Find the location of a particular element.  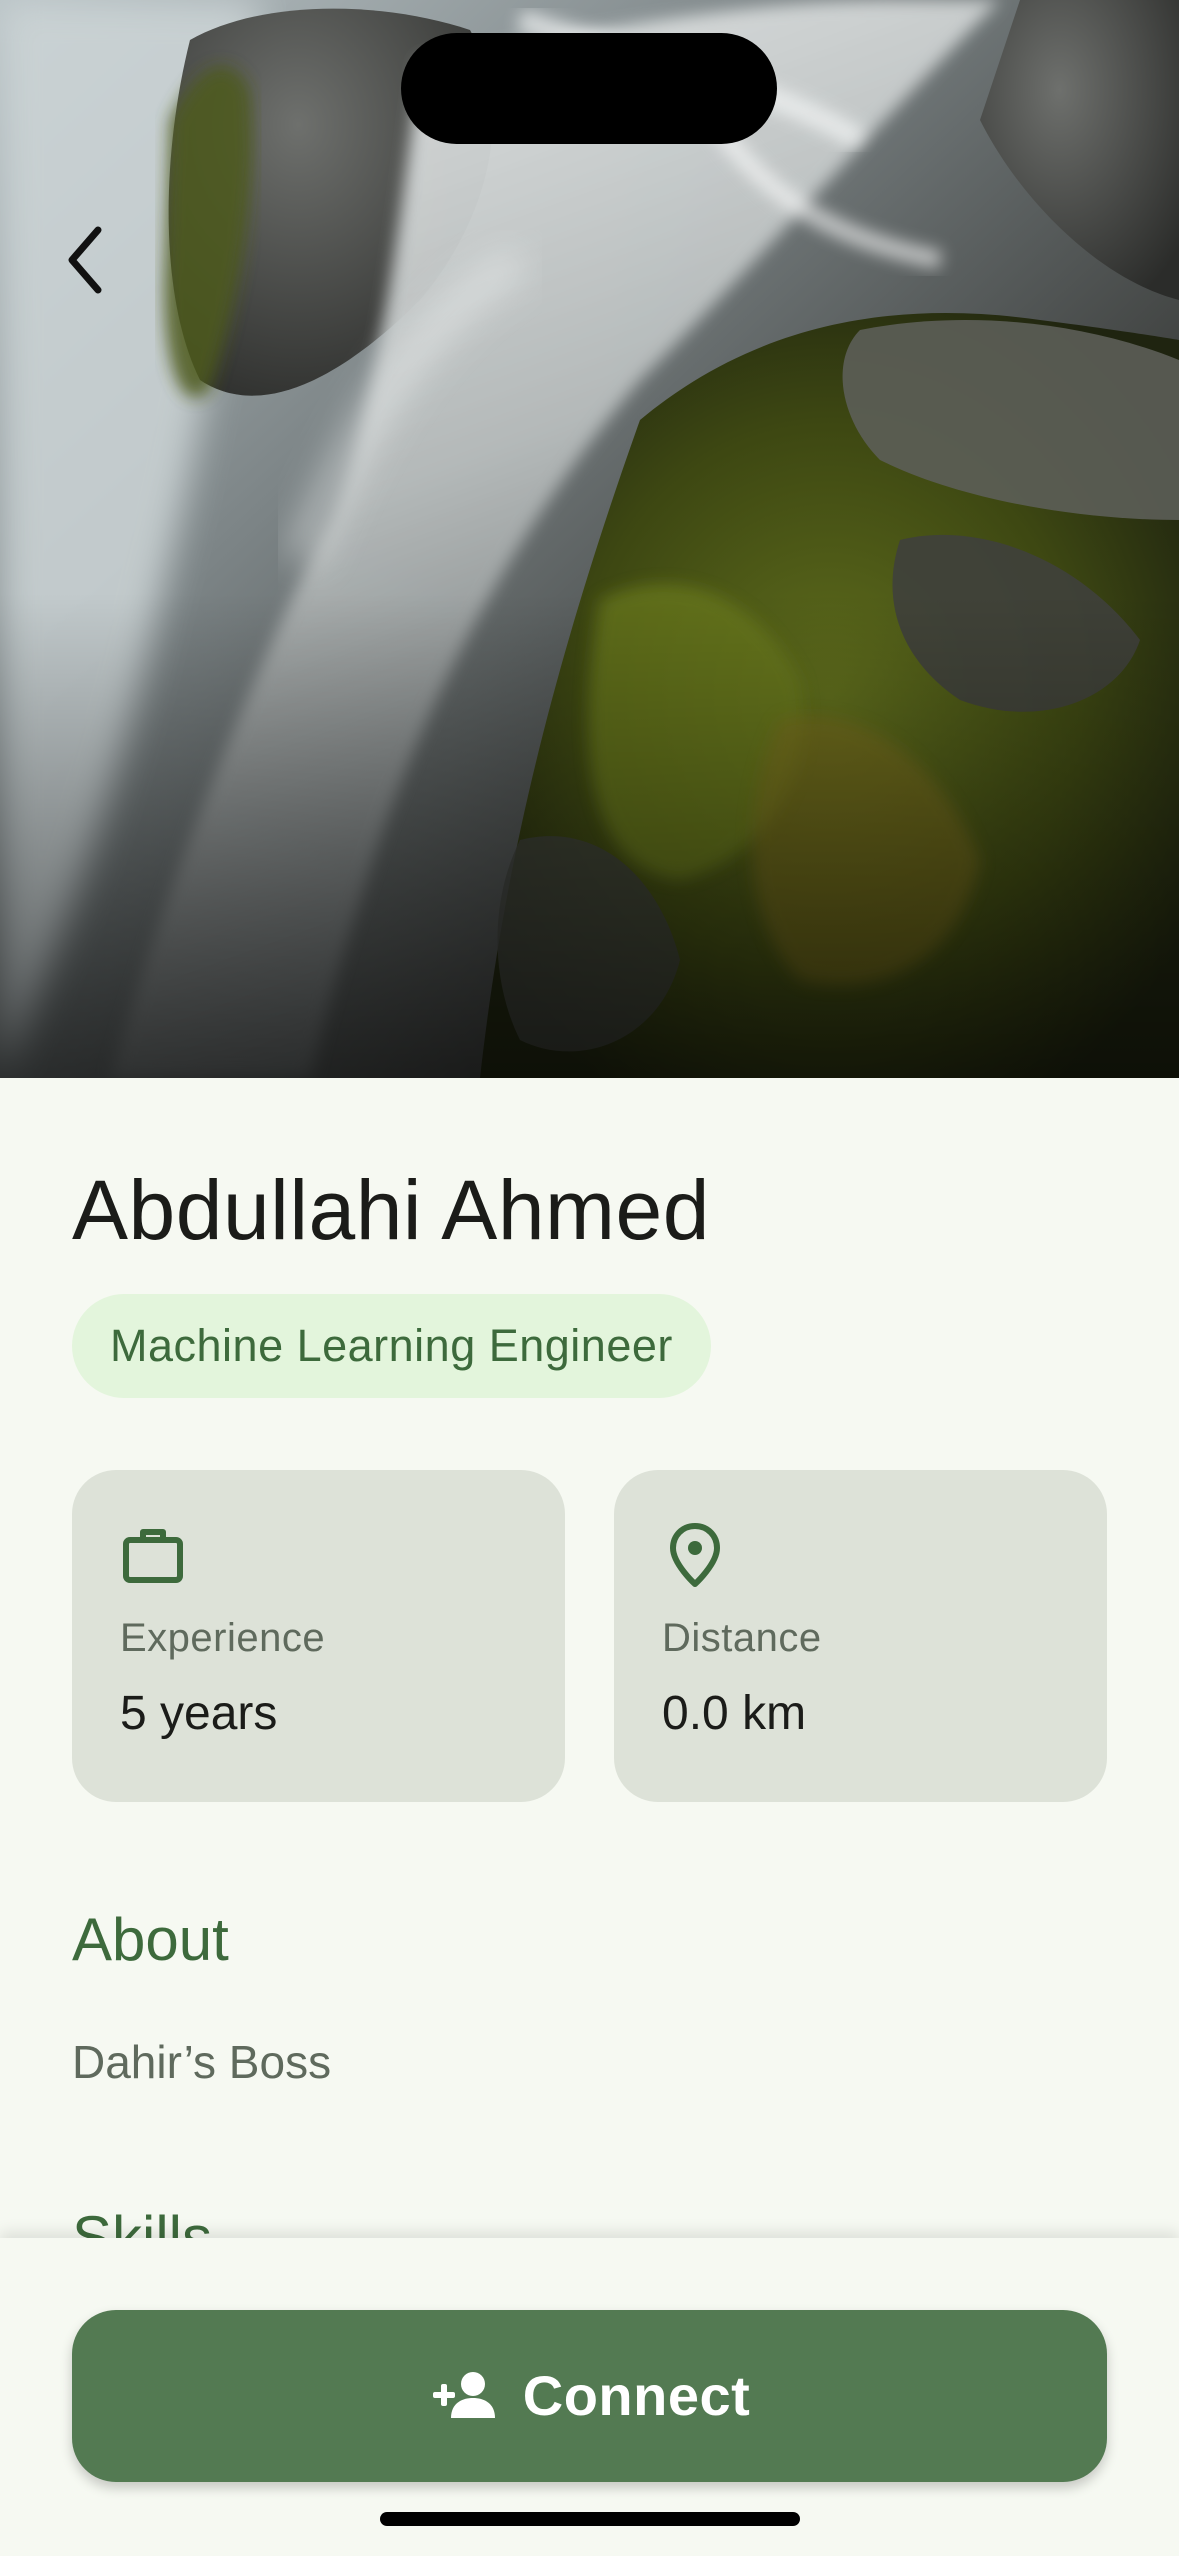

dynamic-island is located at coordinates (589, 88).